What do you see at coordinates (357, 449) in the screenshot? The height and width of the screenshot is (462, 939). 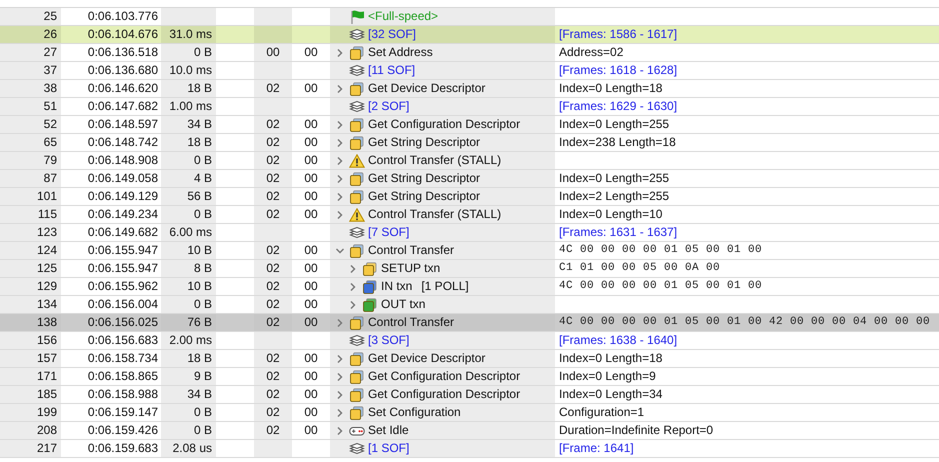 I see `layers-icon` at bounding box center [357, 449].